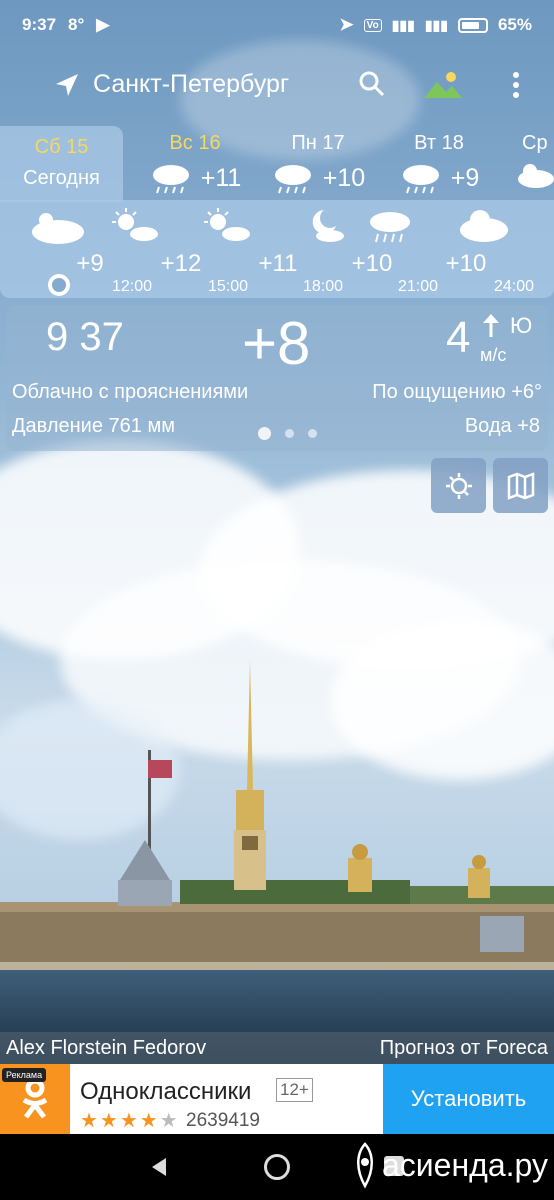 The image size is (554, 1200). What do you see at coordinates (436, 24) in the screenshot?
I see `signal-icon-2: ▮▮▮` at bounding box center [436, 24].